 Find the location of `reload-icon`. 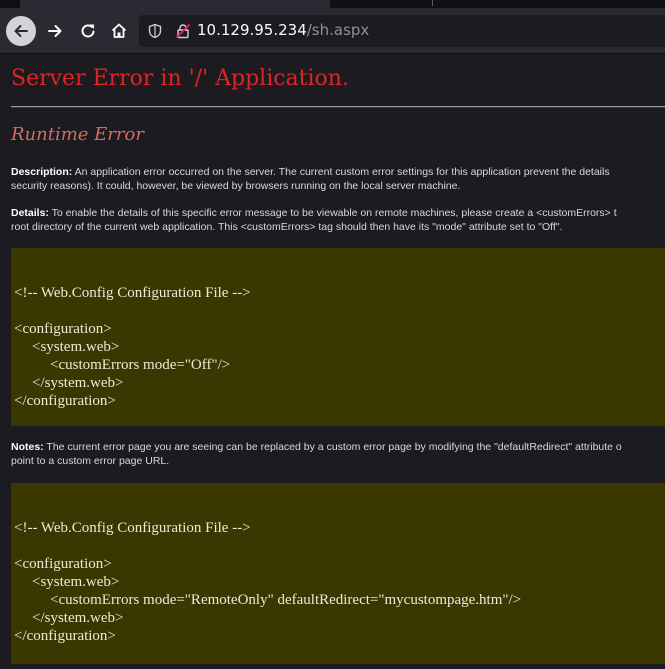

reload-icon is located at coordinates (88, 31).